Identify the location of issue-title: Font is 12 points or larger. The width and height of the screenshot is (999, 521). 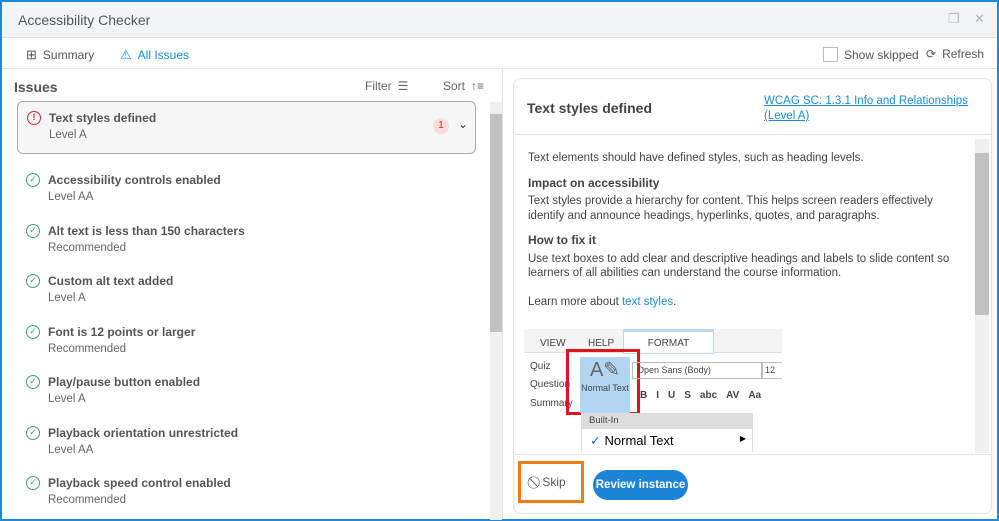
(122, 331).